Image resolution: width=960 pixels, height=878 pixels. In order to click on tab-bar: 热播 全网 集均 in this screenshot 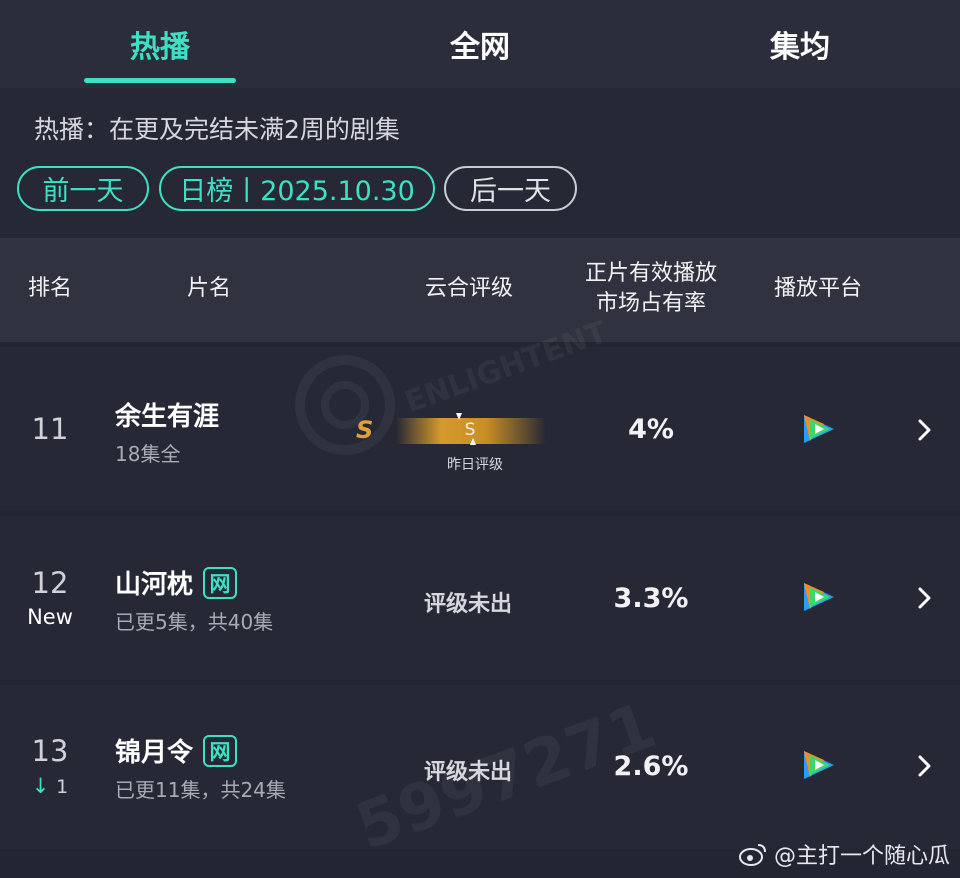, I will do `click(480, 44)`.